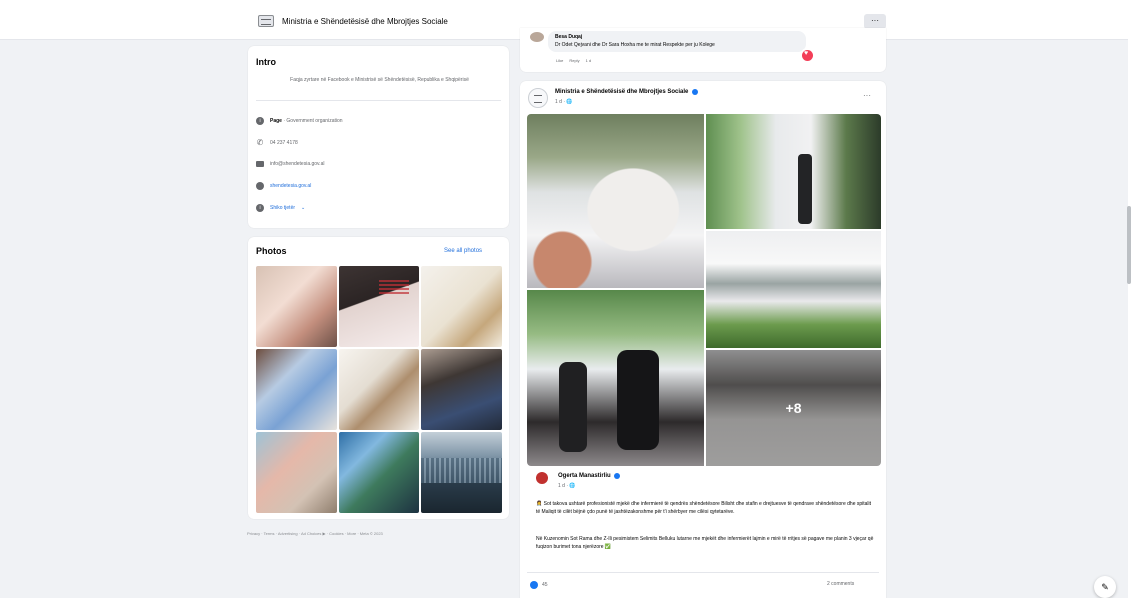 The height and width of the screenshot is (598, 1132). I want to click on more-photos-count: +8, so click(793, 408).